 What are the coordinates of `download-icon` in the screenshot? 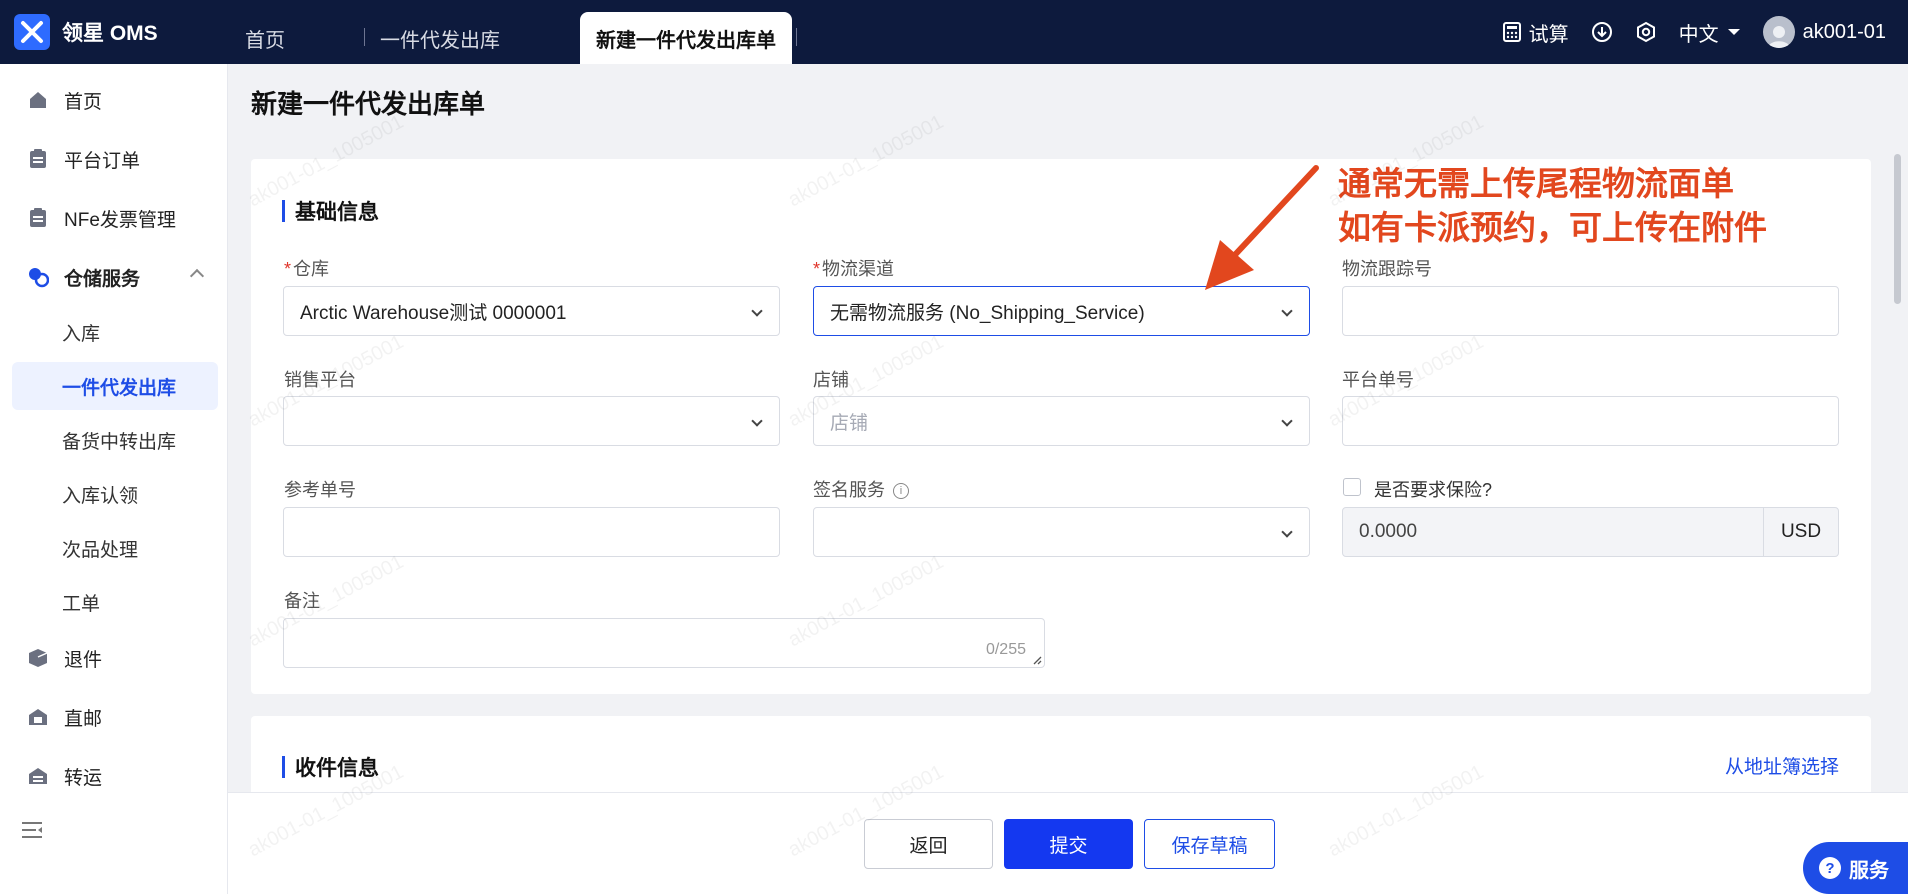 It's located at (1602, 32).